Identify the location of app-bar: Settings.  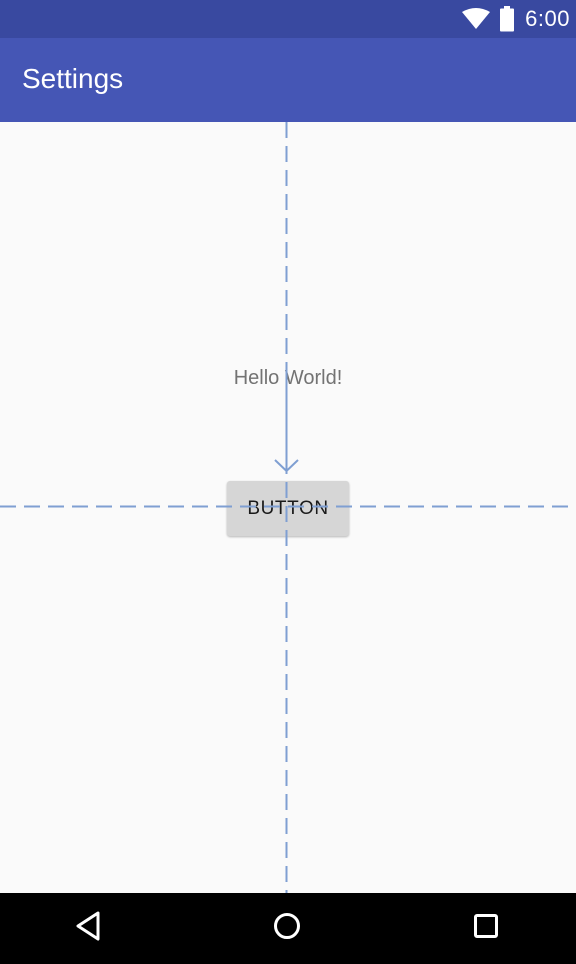
(288, 80).